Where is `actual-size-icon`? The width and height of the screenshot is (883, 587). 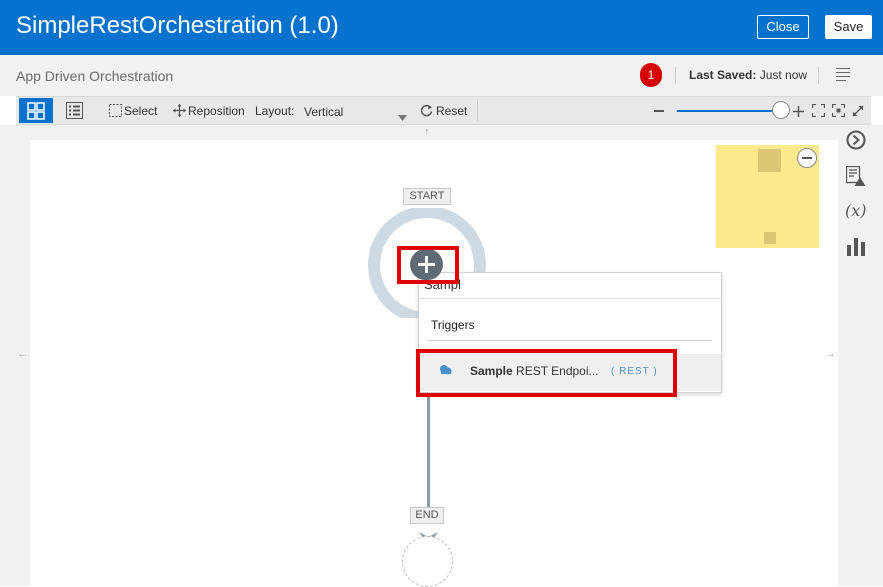
actual-size-icon is located at coordinates (838, 112).